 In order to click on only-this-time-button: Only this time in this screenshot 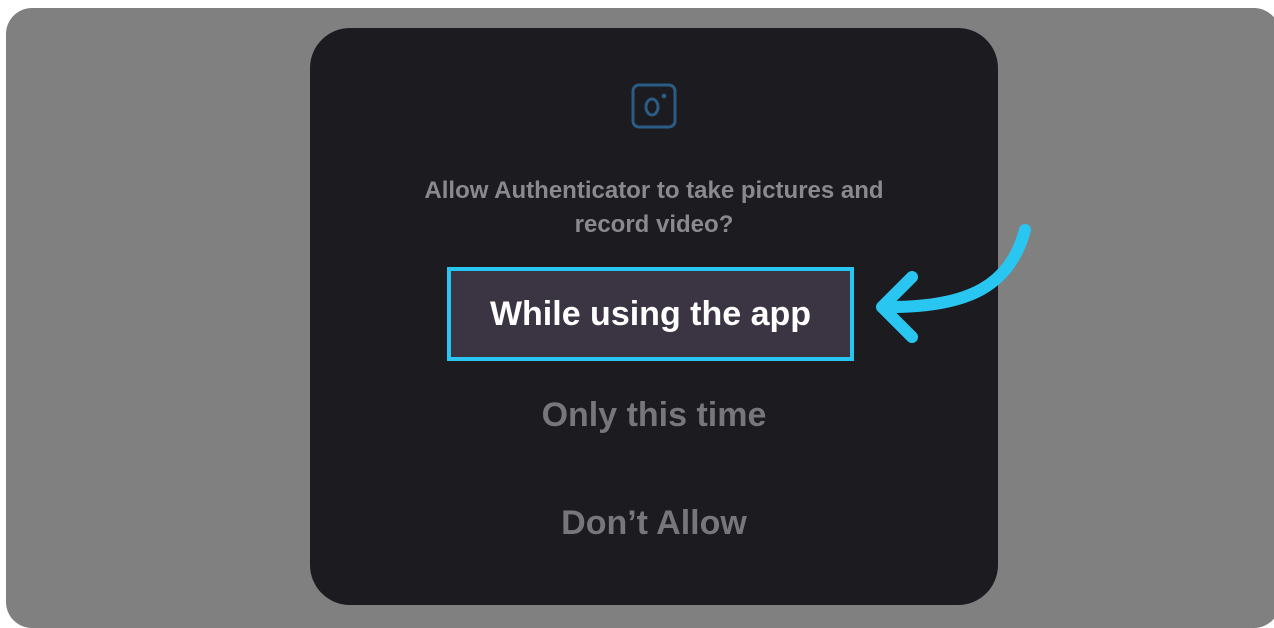, I will do `click(654, 415)`.